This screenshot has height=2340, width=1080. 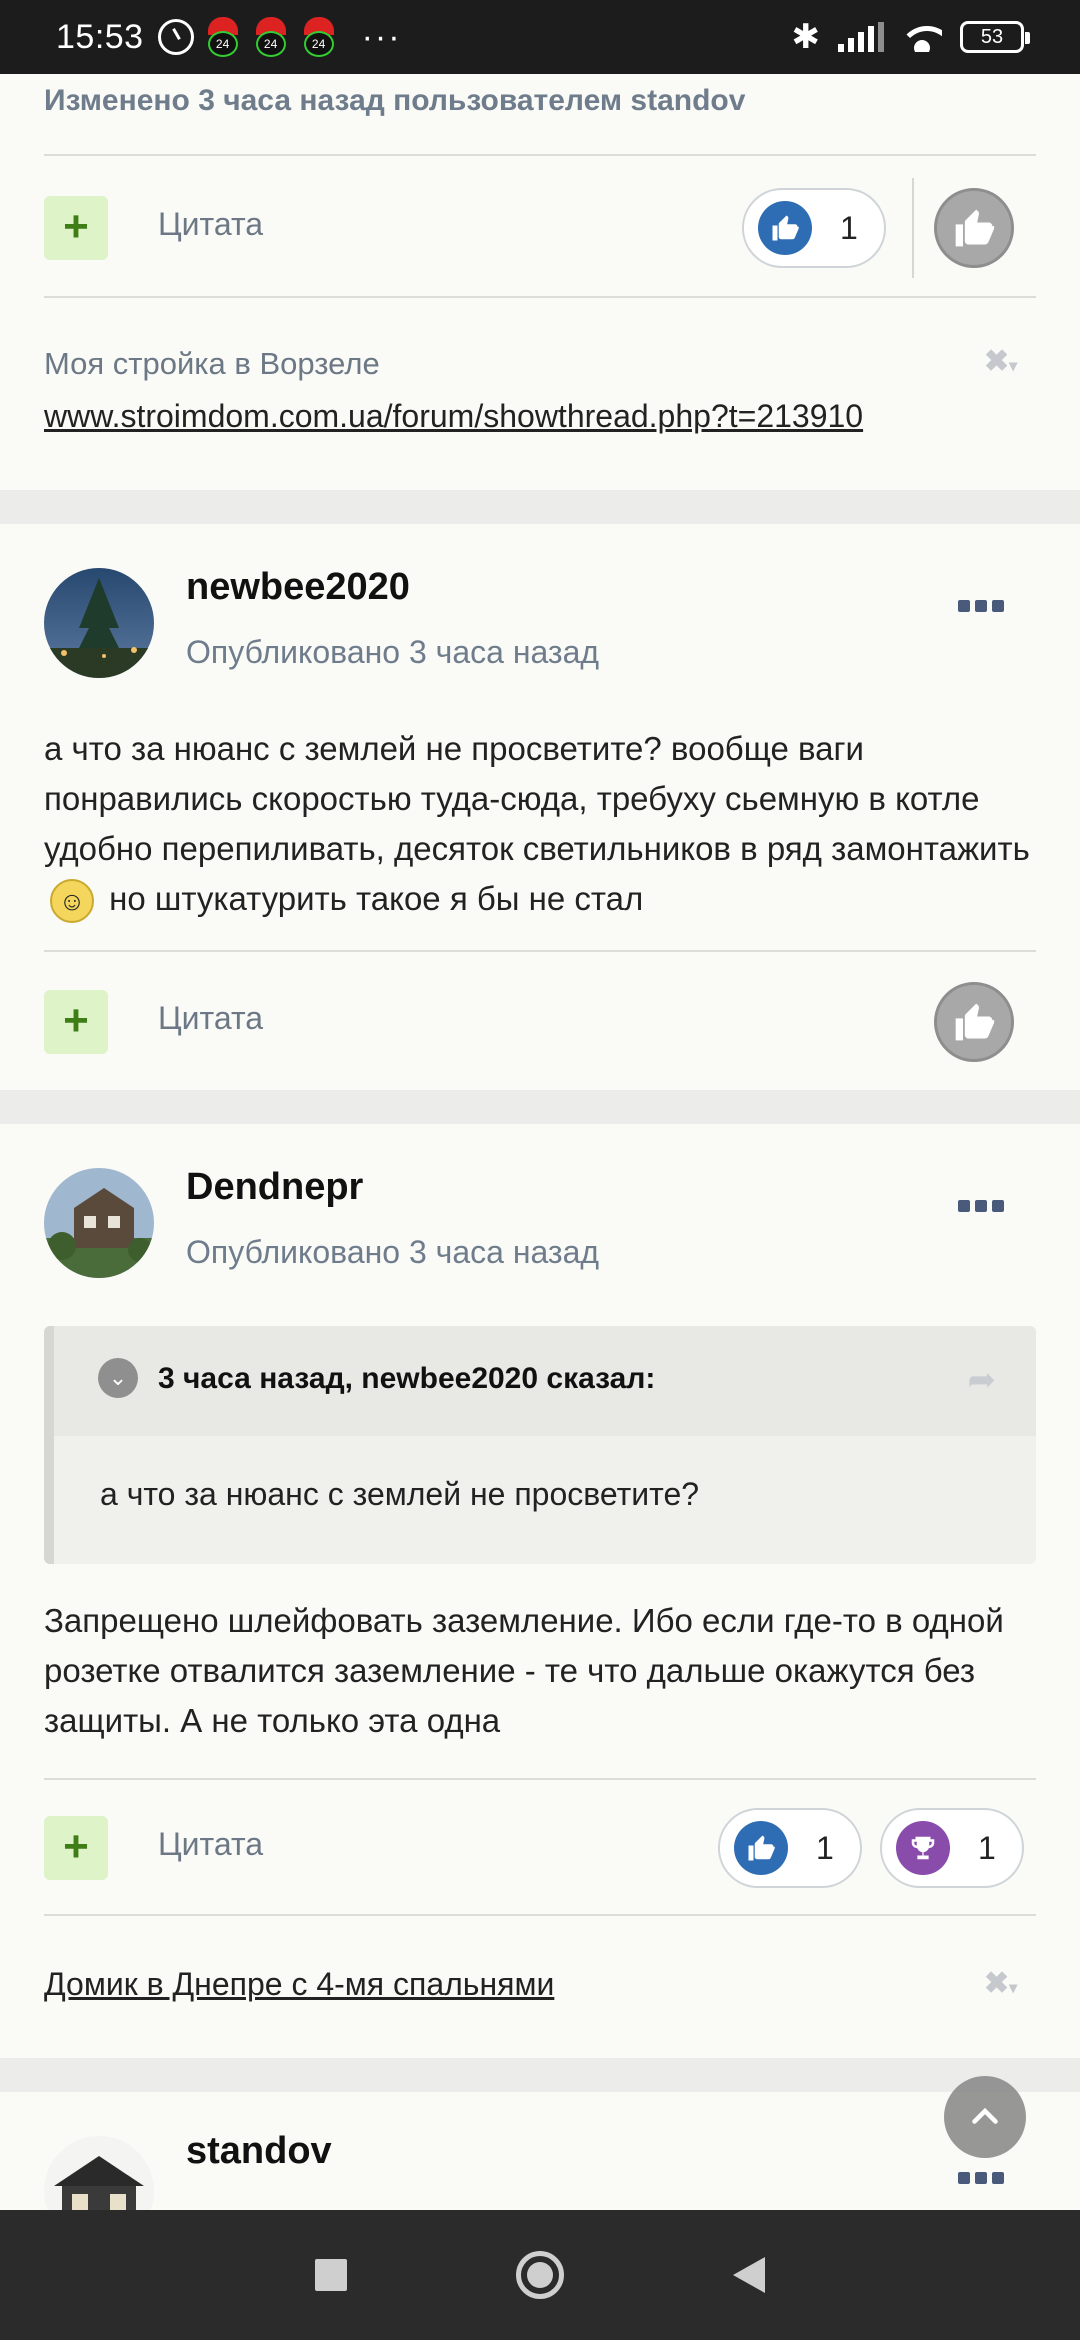 I want to click on post-card: standov, so click(x=540, y=2151).